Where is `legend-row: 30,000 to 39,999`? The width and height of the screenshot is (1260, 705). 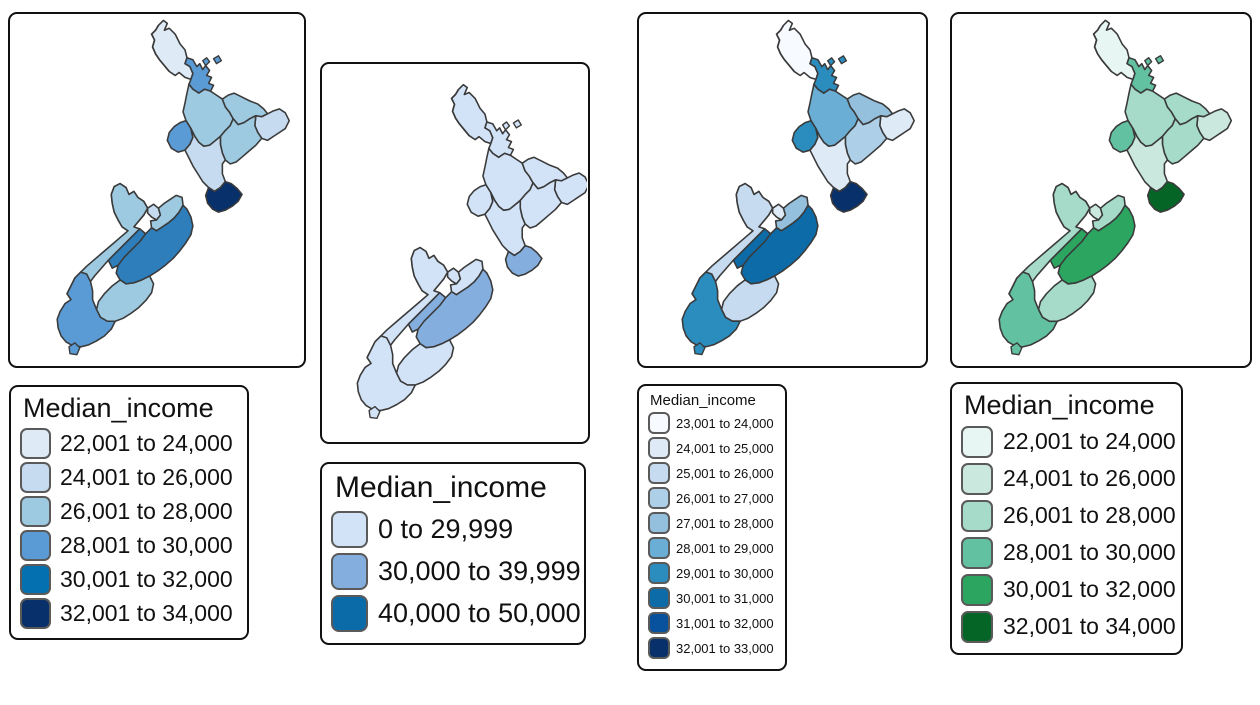 legend-row: 30,000 to 39,999 is located at coordinates (456, 572).